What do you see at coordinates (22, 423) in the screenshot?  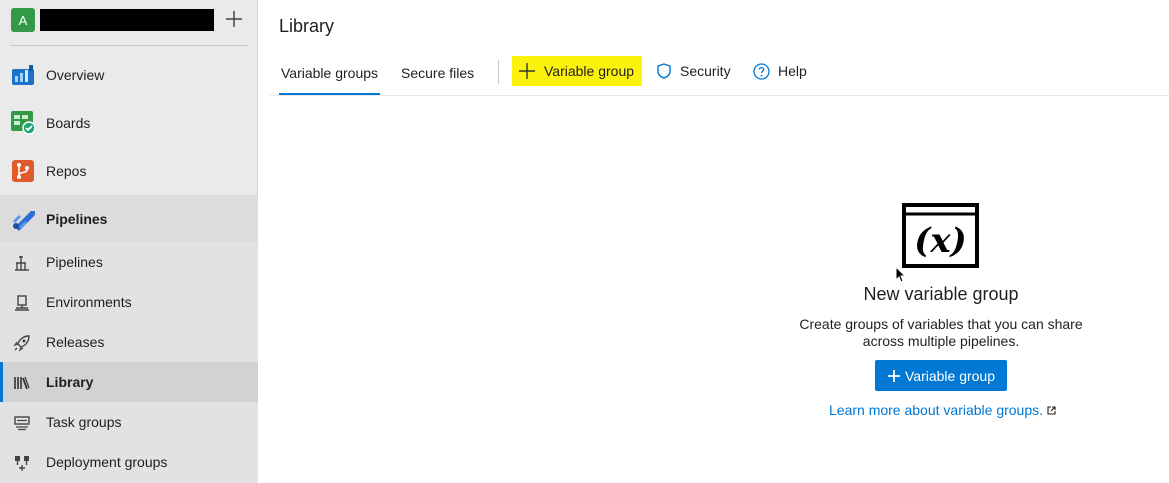 I see `task-groups-icon` at bounding box center [22, 423].